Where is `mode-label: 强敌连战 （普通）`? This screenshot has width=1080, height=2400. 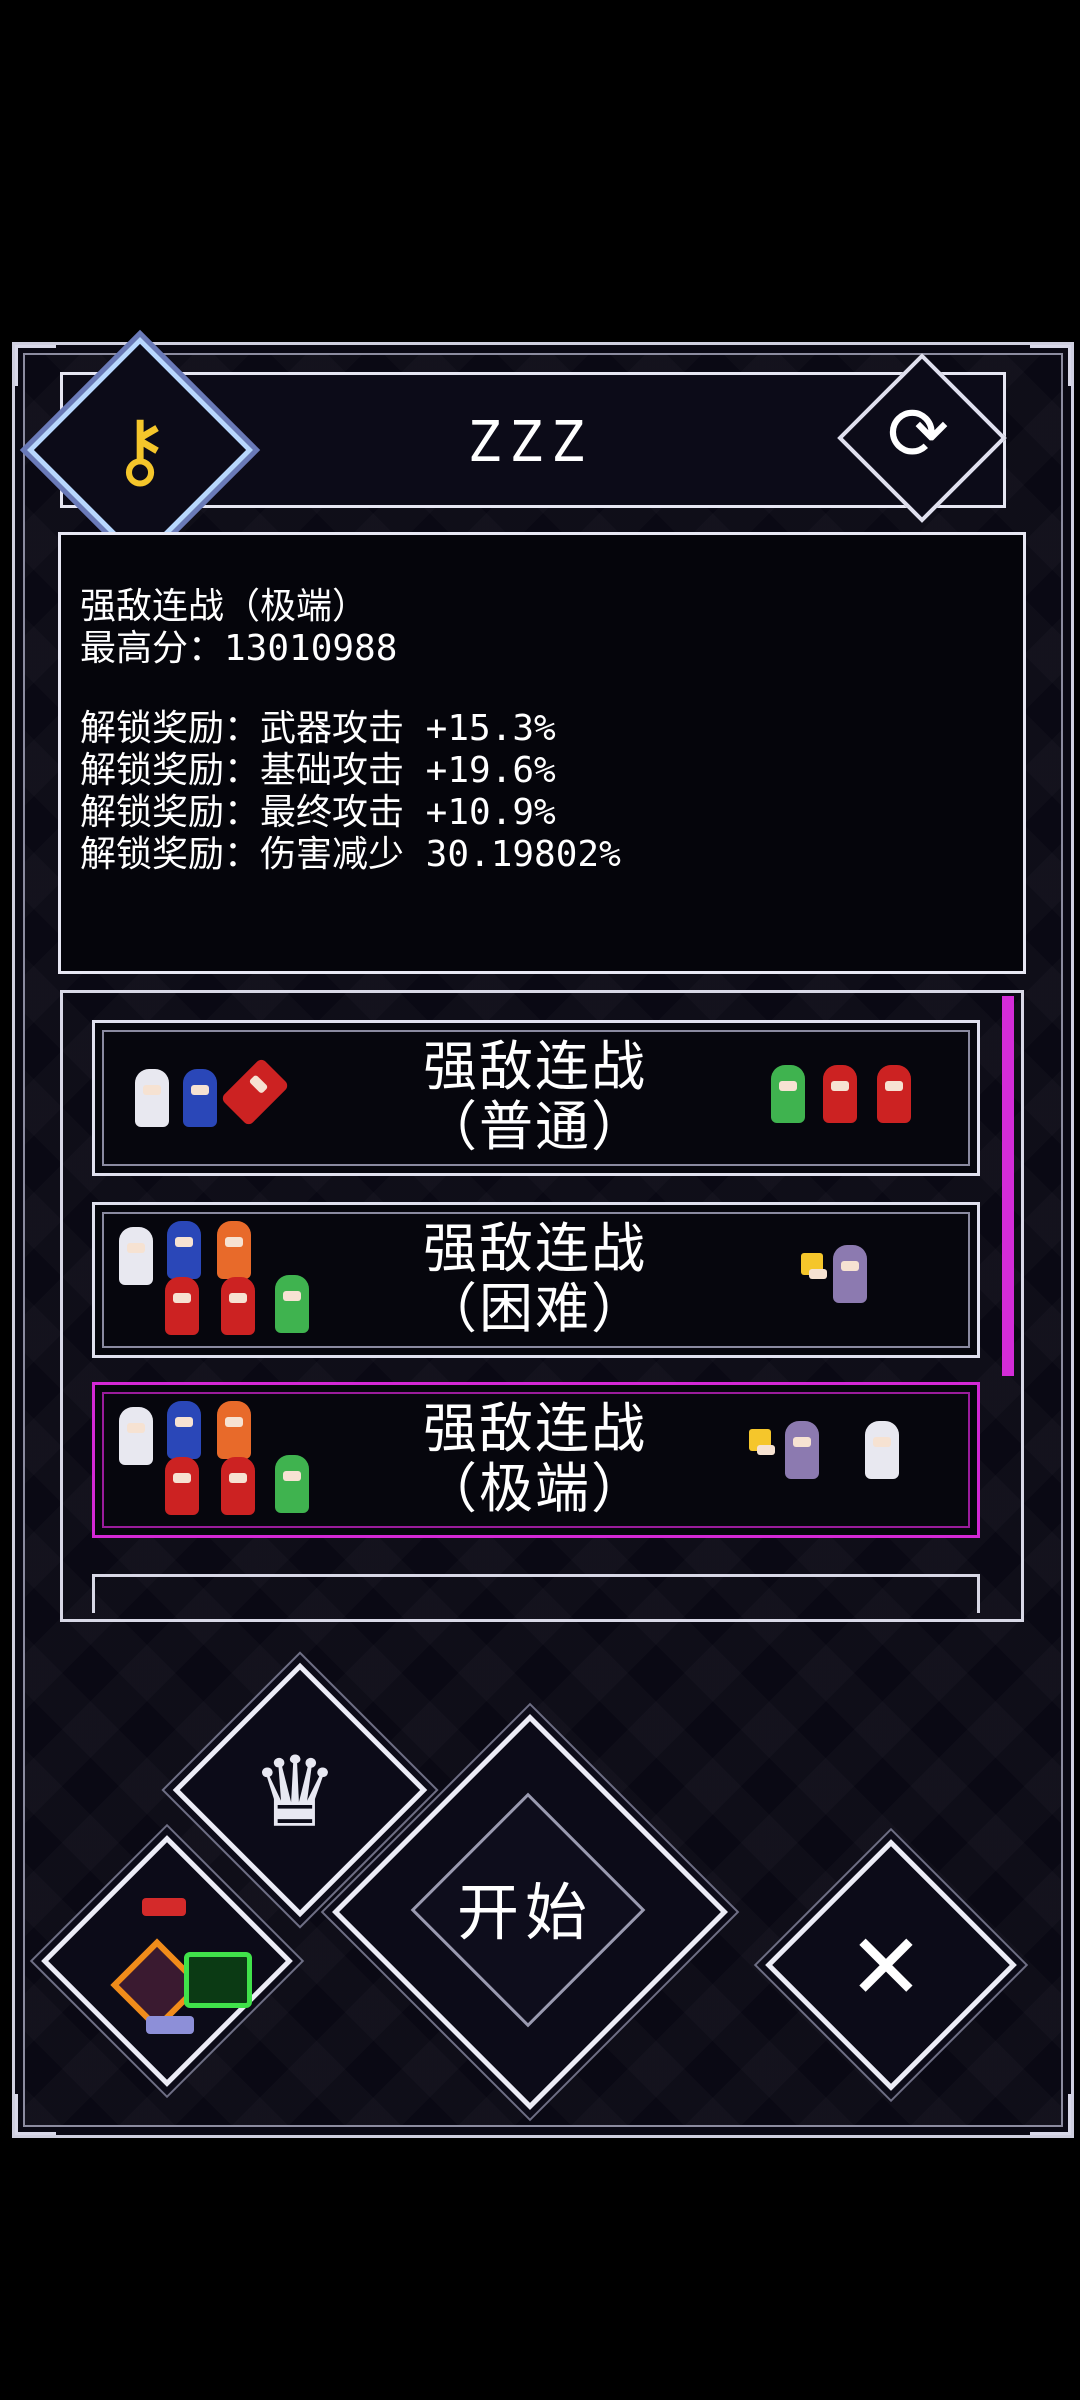
mode-label: 强敌连战 （普通） is located at coordinates (535, 1097).